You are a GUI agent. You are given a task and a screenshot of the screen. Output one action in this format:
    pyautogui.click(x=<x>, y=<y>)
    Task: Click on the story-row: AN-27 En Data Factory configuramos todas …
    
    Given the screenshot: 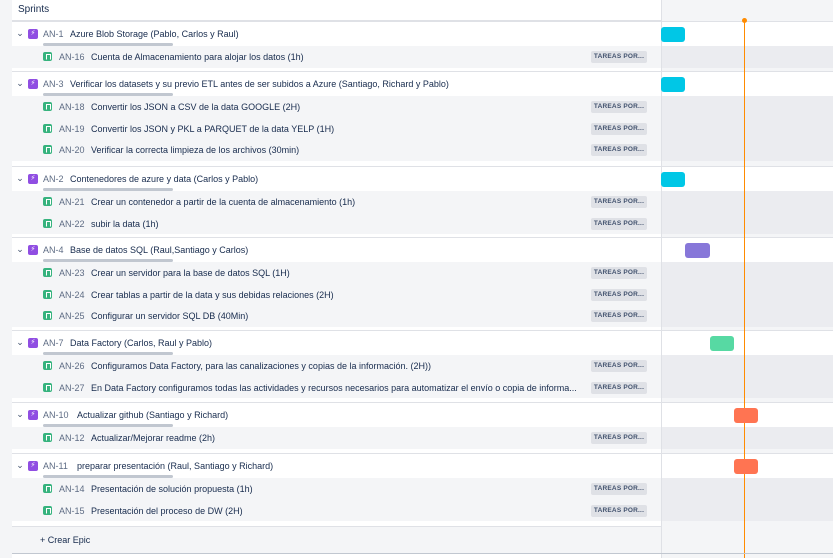 What is the action you would take?
    pyautogui.click(x=422, y=387)
    